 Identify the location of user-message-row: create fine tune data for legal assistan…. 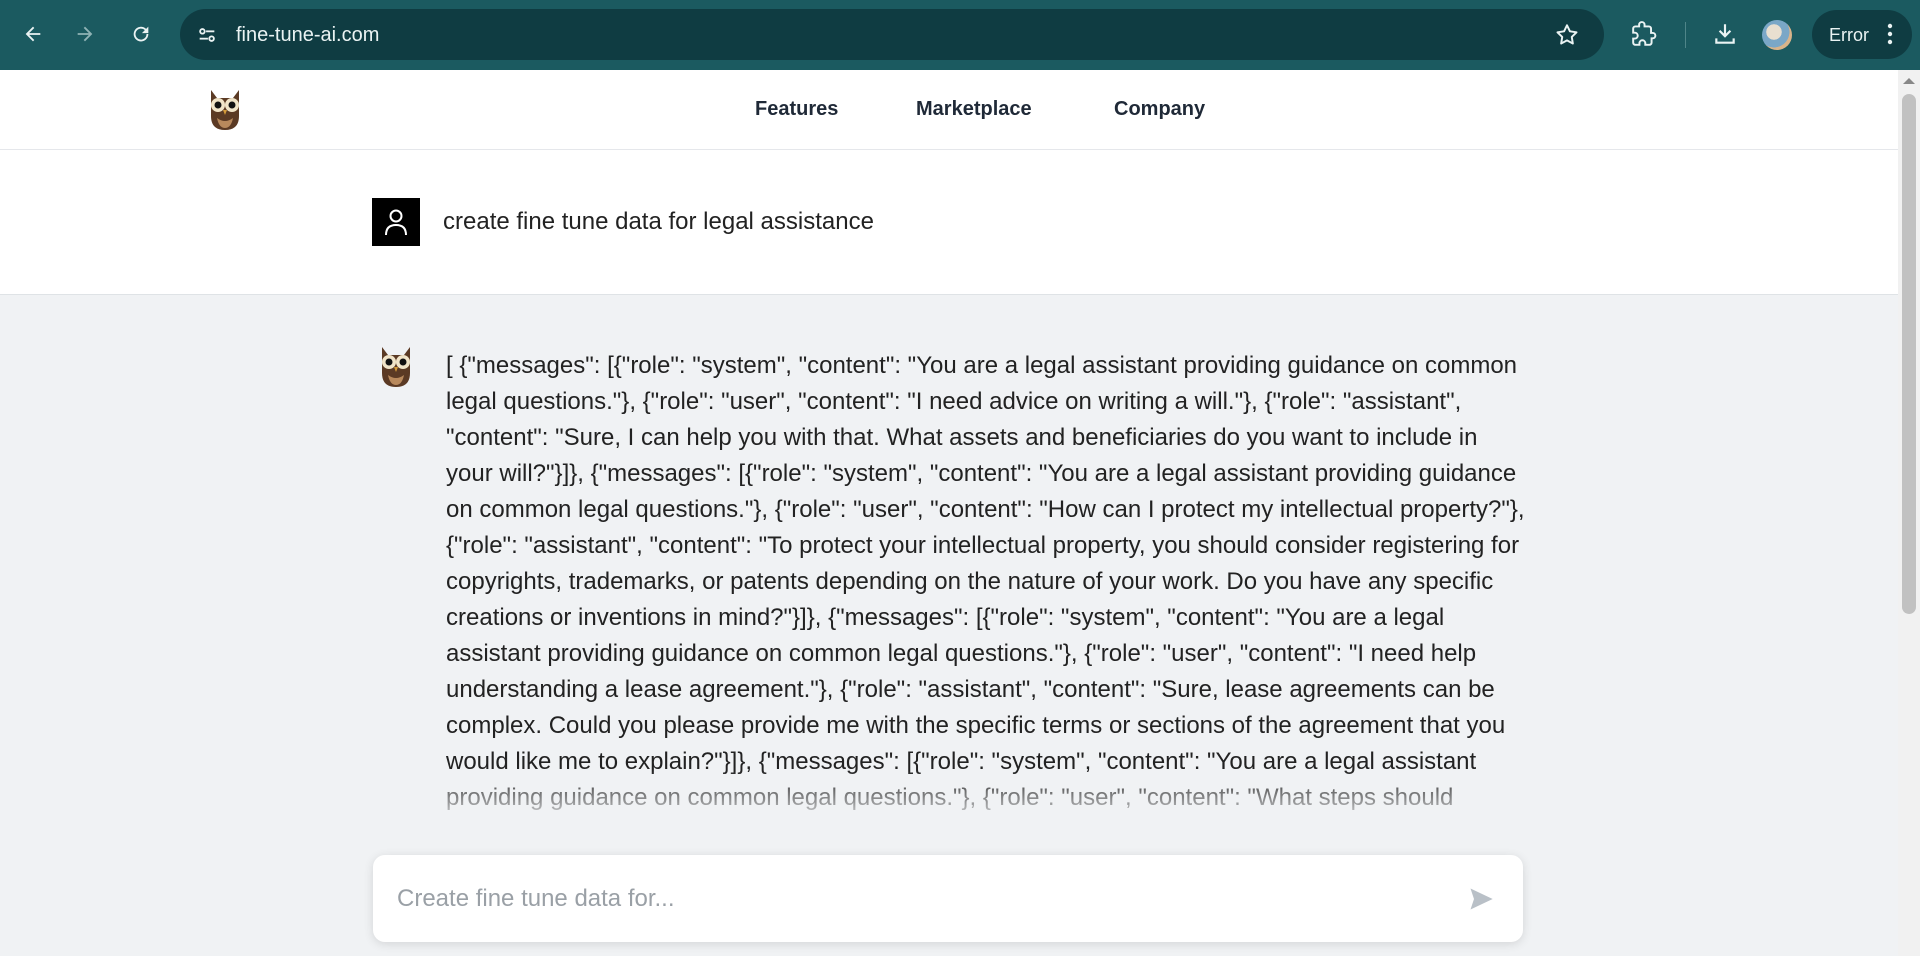
(949, 222).